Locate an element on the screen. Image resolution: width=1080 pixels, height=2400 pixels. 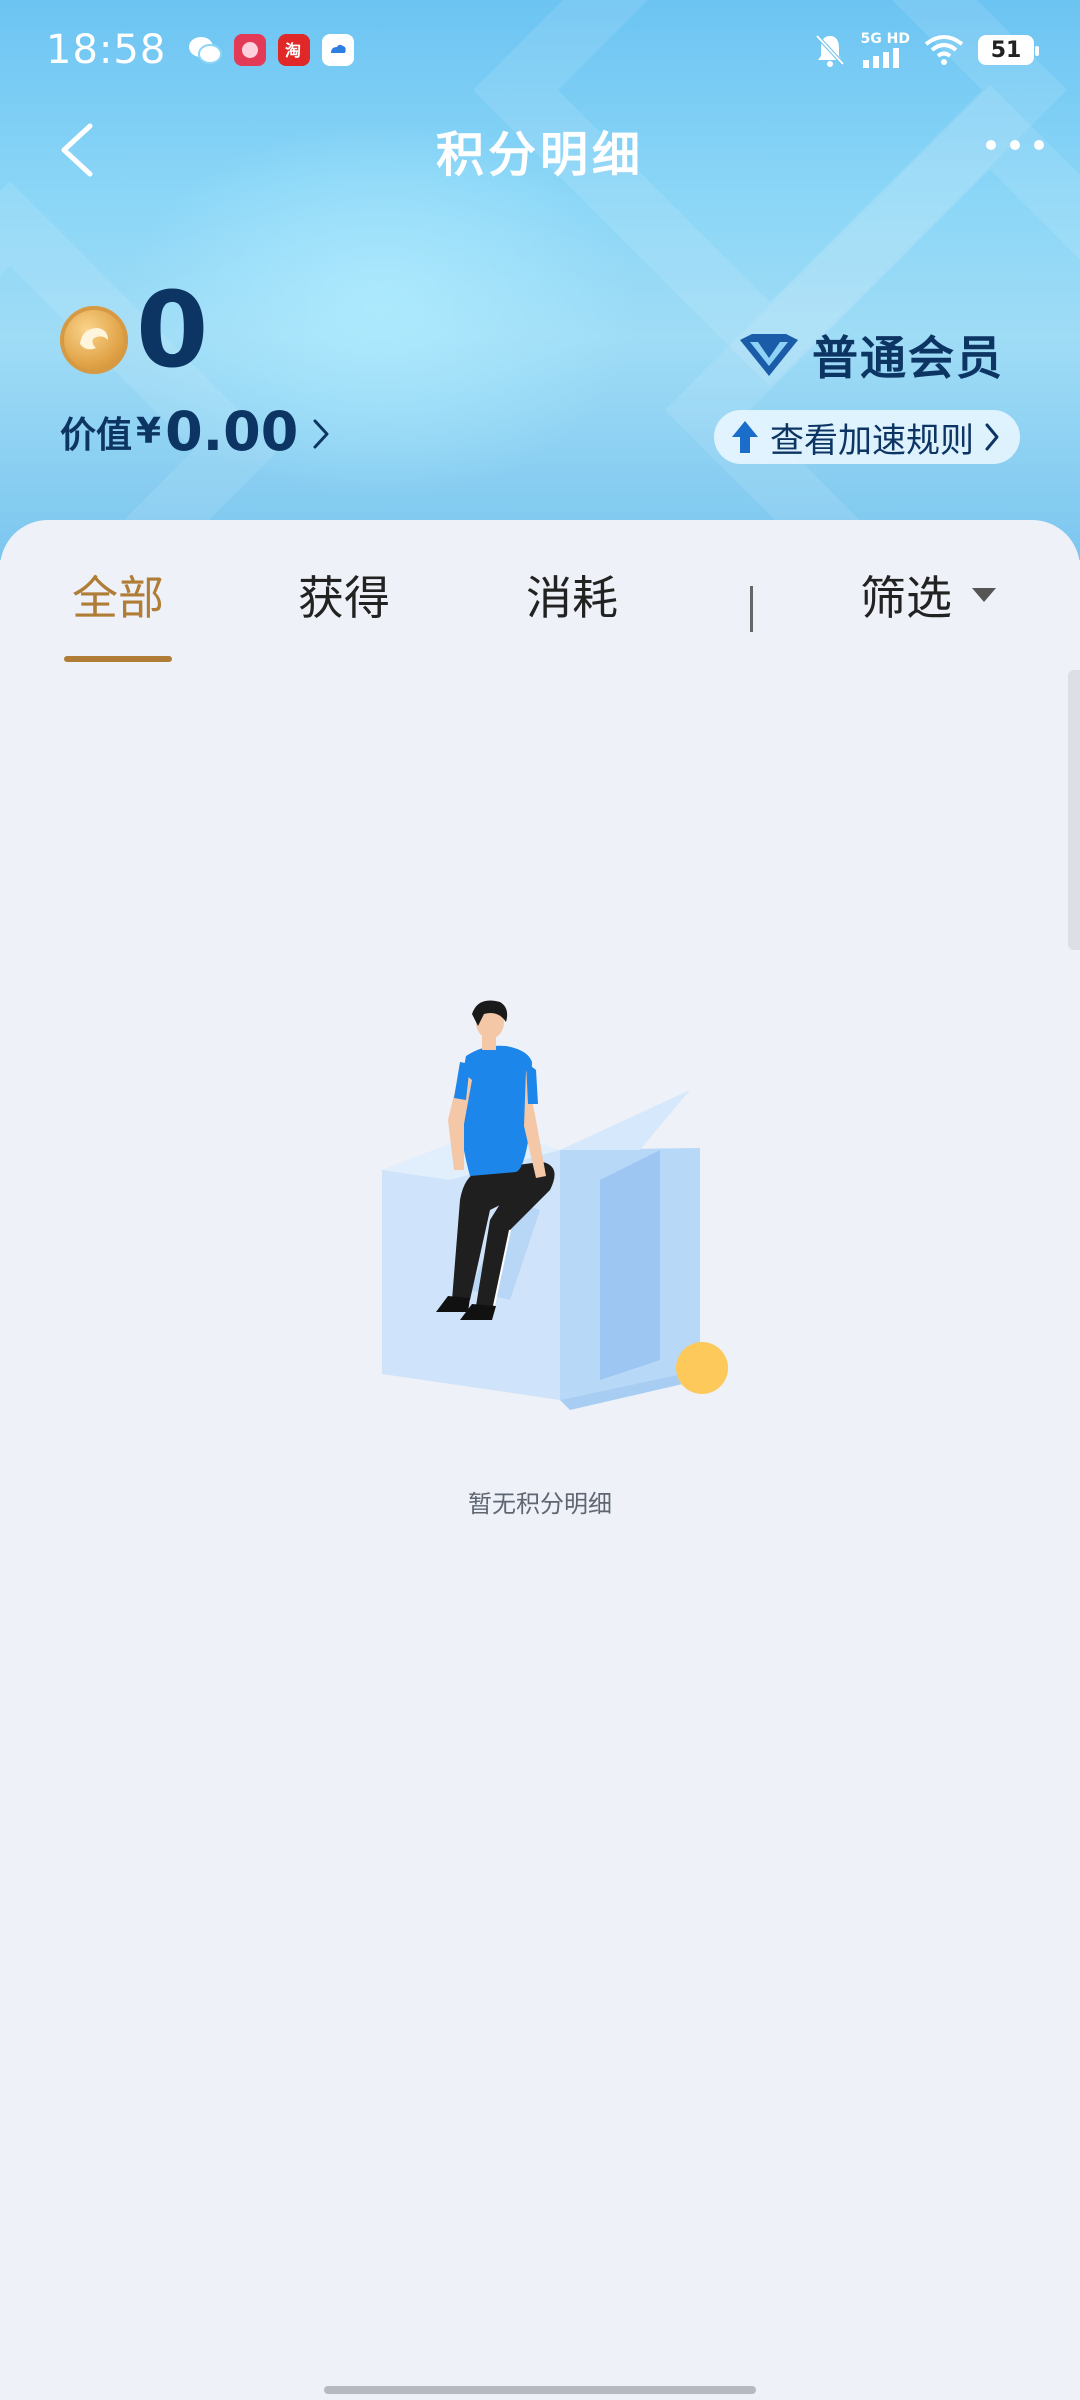
status-time: 18:58 is located at coordinates (106, 50).